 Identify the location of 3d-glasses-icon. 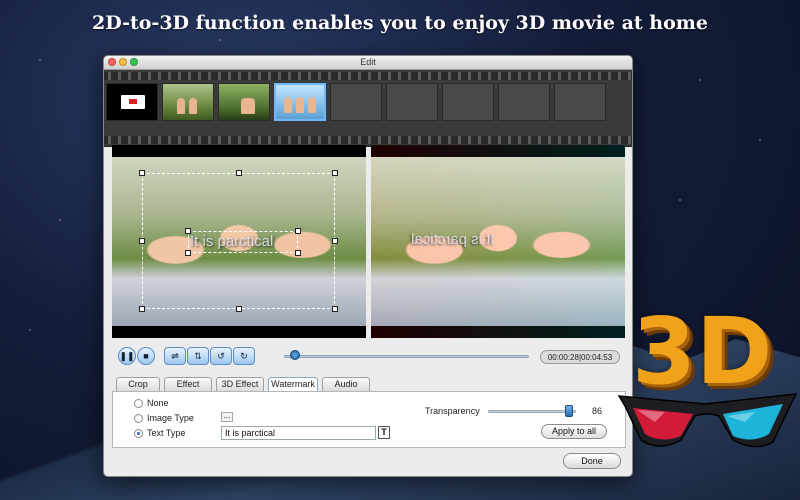
(707, 420).